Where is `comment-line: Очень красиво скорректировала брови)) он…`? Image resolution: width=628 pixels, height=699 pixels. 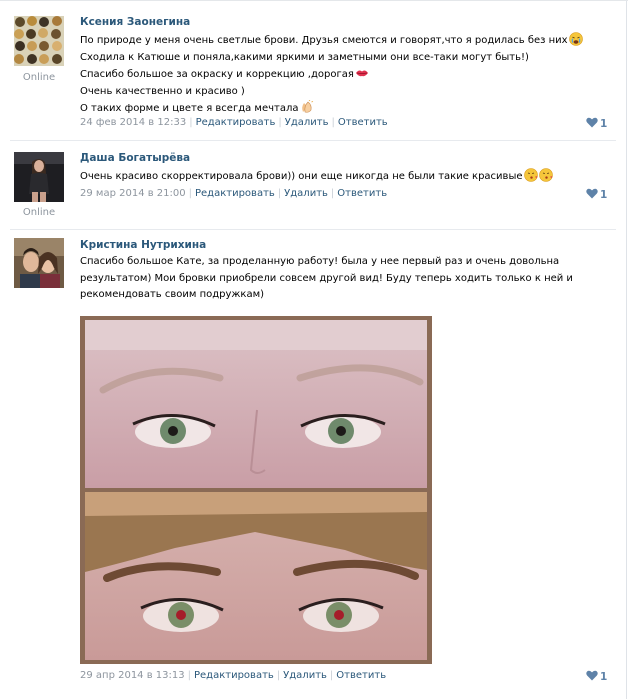 comment-line: Очень красиво скорректировала брови)) он… is located at coordinates (301, 176).